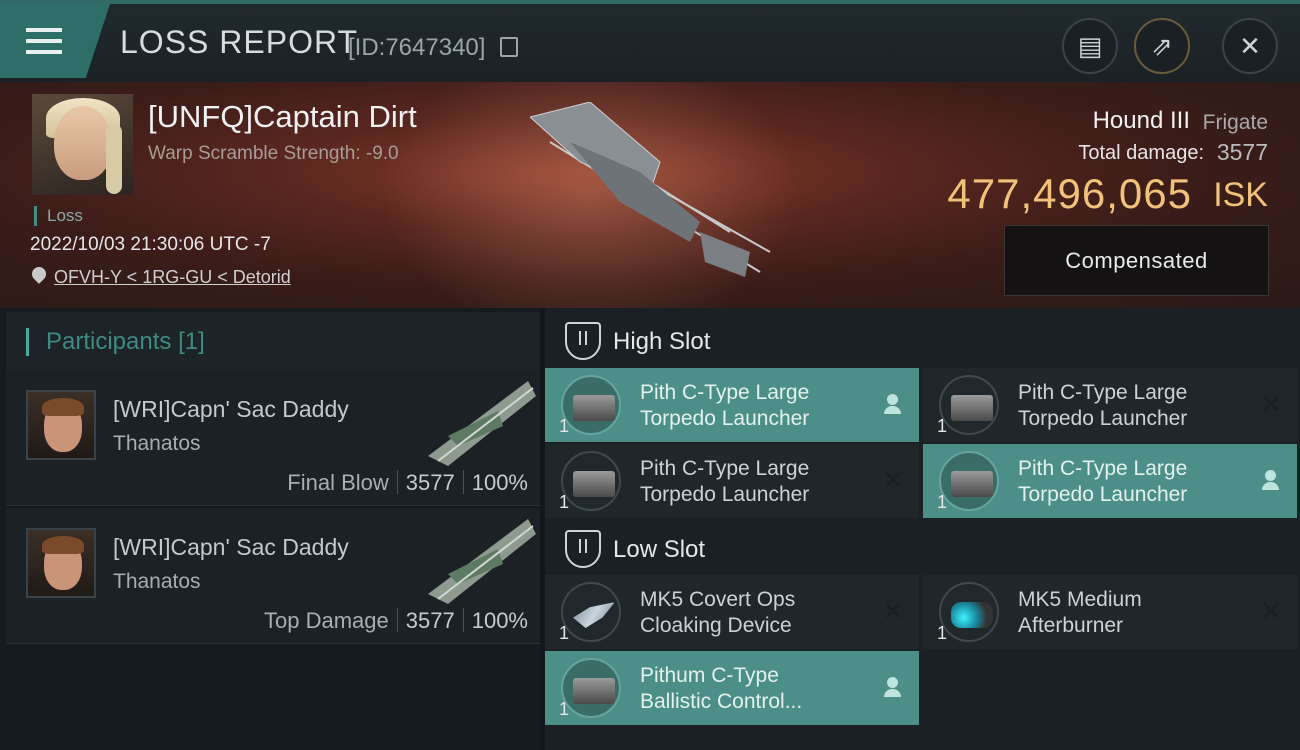 This screenshot has width=1300, height=750. Describe the element at coordinates (1136, 260) in the screenshot. I see `compensated-button: Compensated` at that location.